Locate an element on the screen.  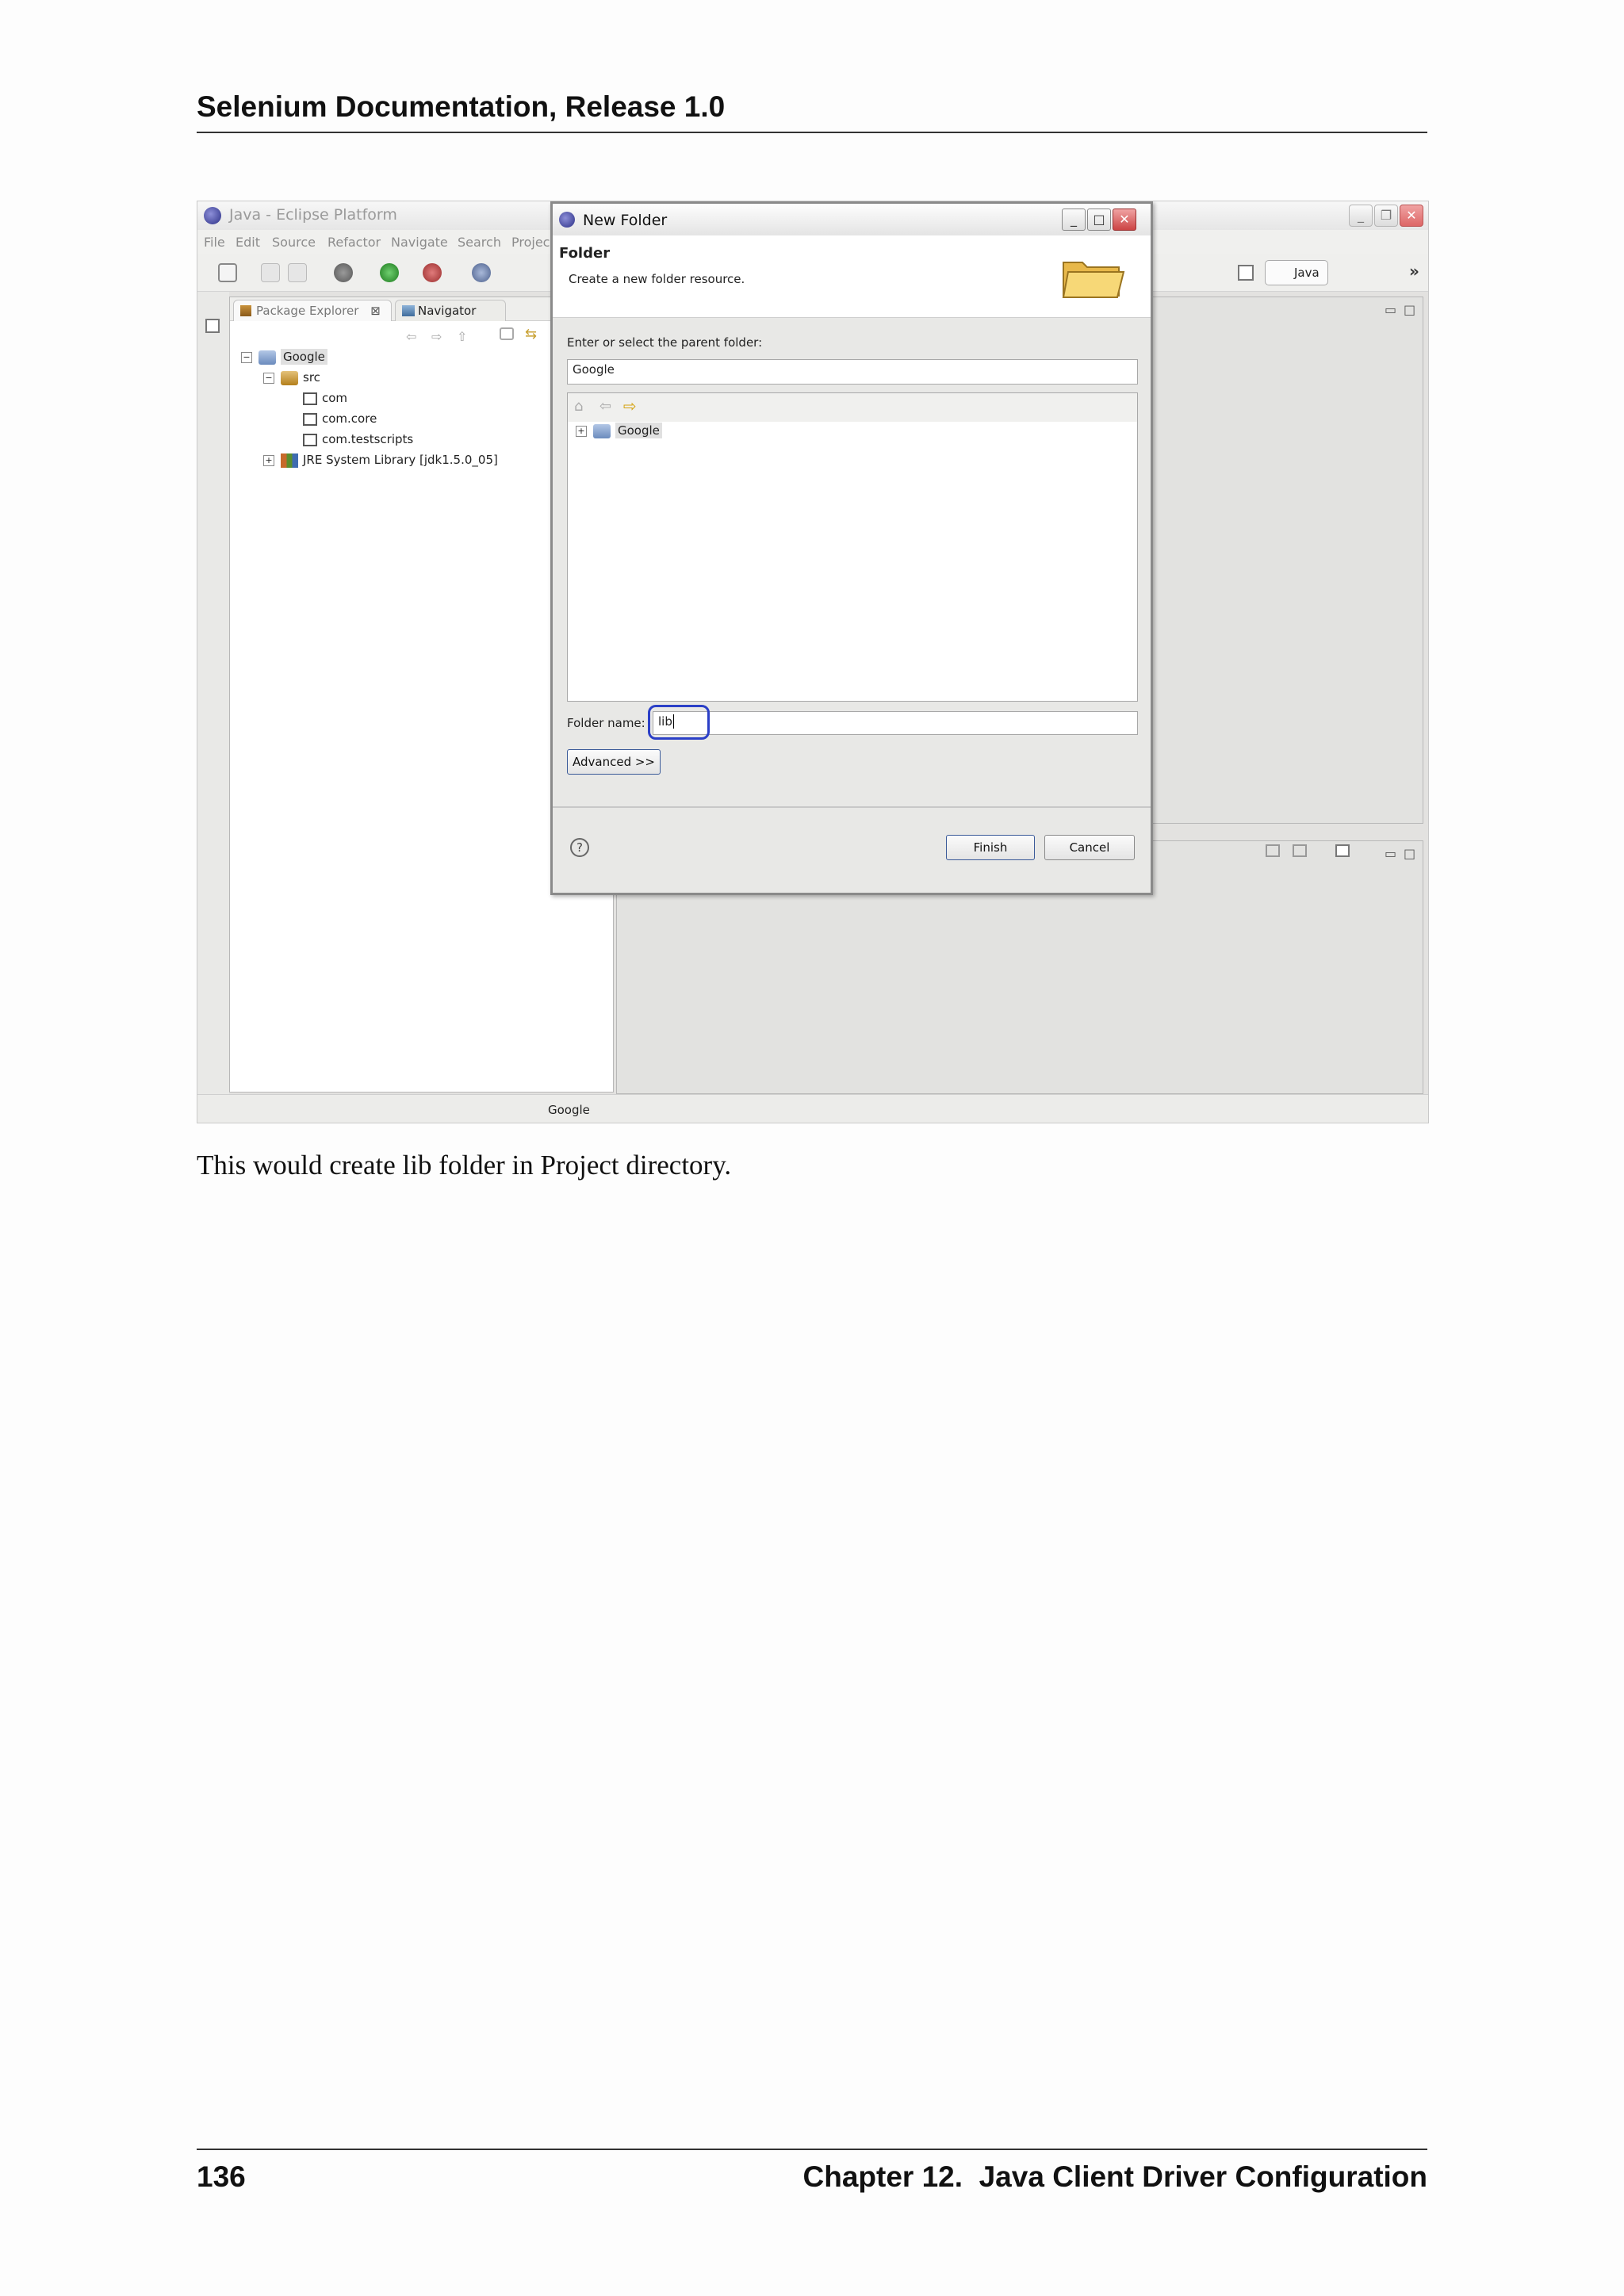
search-icon is located at coordinates (481, 272).